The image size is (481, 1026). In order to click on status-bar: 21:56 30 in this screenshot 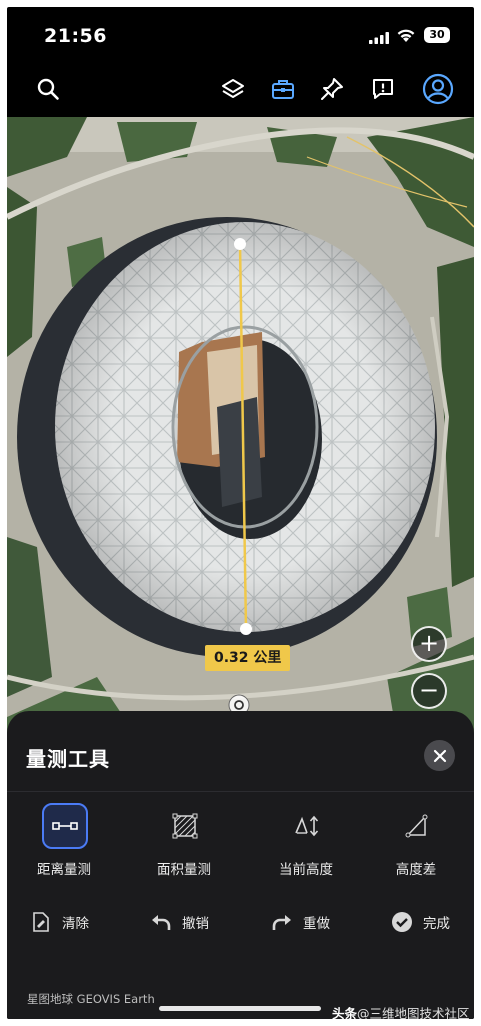, I will do `click(240, 35)`.